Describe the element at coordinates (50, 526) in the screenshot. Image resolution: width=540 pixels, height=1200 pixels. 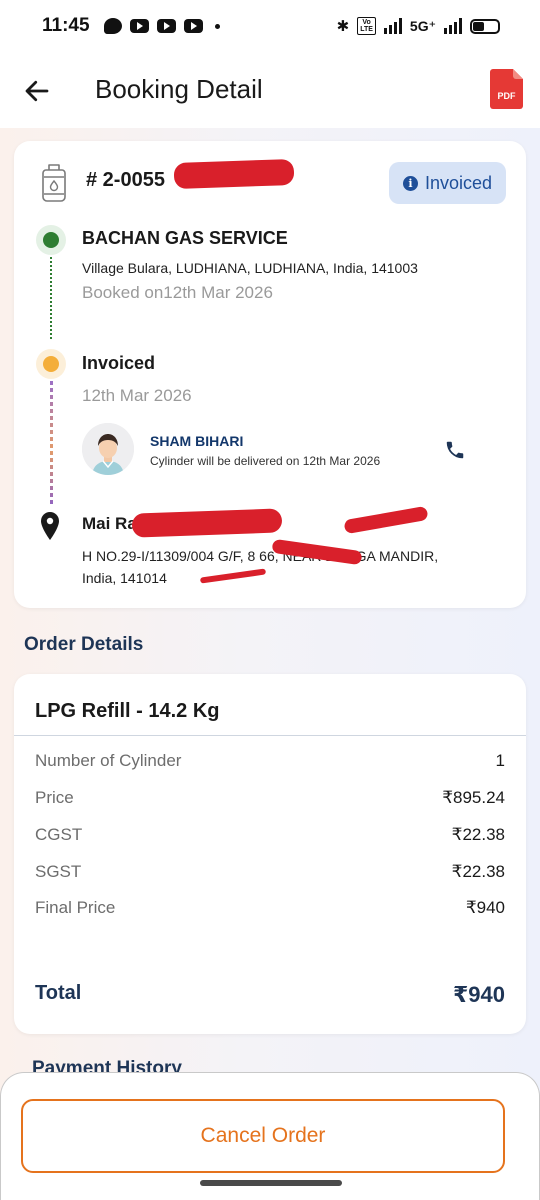
I see `location-pin-icon` at that location.